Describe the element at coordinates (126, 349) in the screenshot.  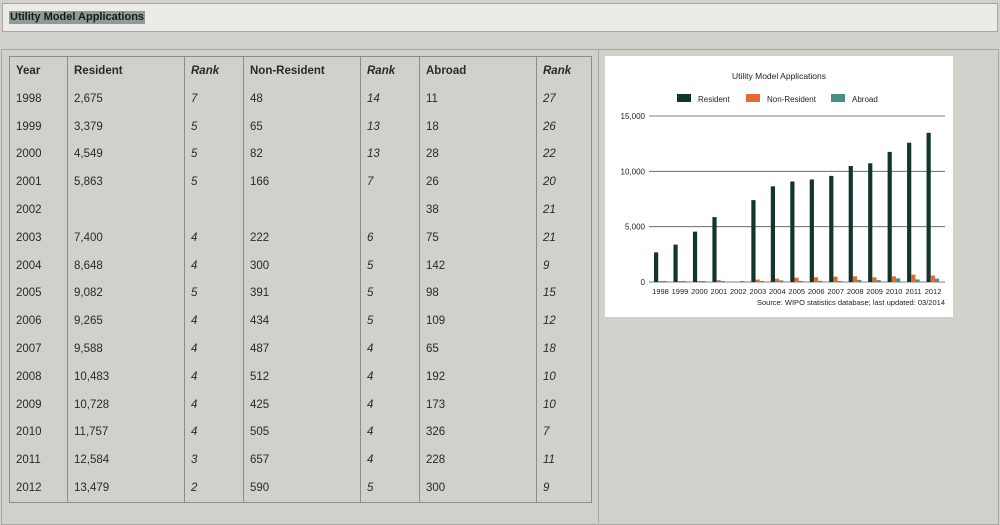
I see `cell-resident: 9,588` at that location.